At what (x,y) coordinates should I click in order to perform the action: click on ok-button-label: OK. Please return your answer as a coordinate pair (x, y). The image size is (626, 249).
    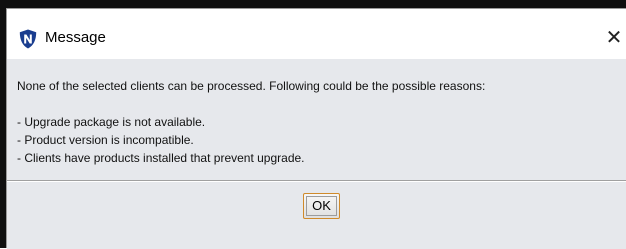
    Looking at the image, I should click on (321, 205).